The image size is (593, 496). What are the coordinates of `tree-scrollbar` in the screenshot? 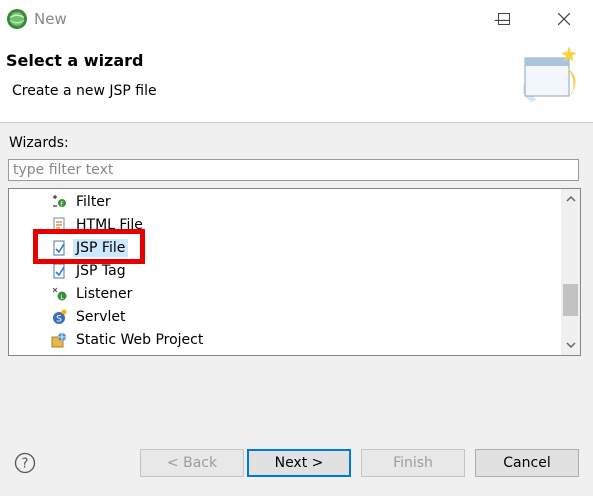 It's located at (570, 272).